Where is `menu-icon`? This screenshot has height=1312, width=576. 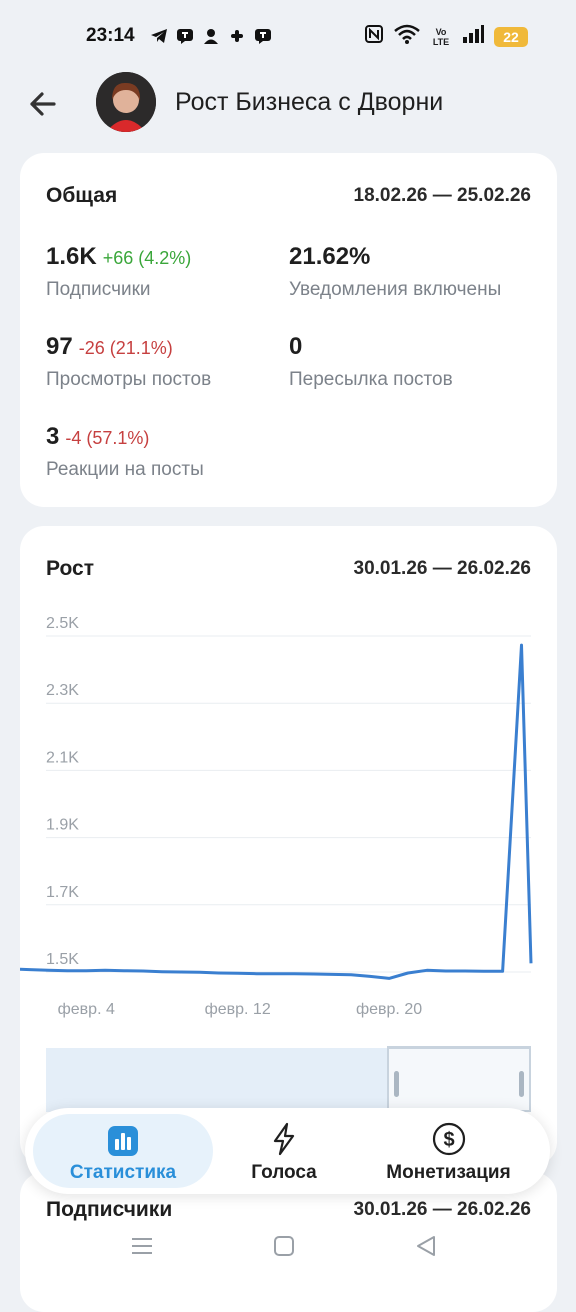 menu-icon is located at coordinates (142, 1246).